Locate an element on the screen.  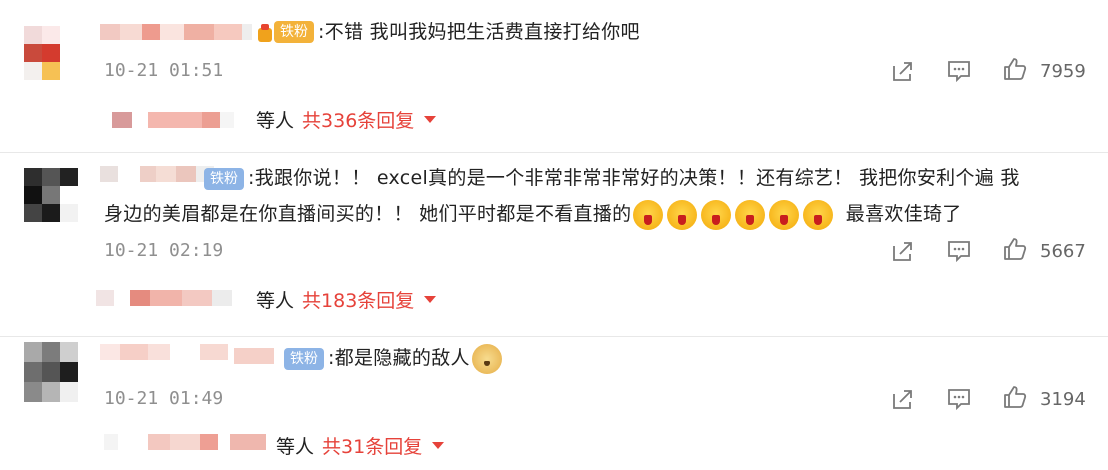
timestamp: 10-21 01:51 is located at coordinates (164, 70).